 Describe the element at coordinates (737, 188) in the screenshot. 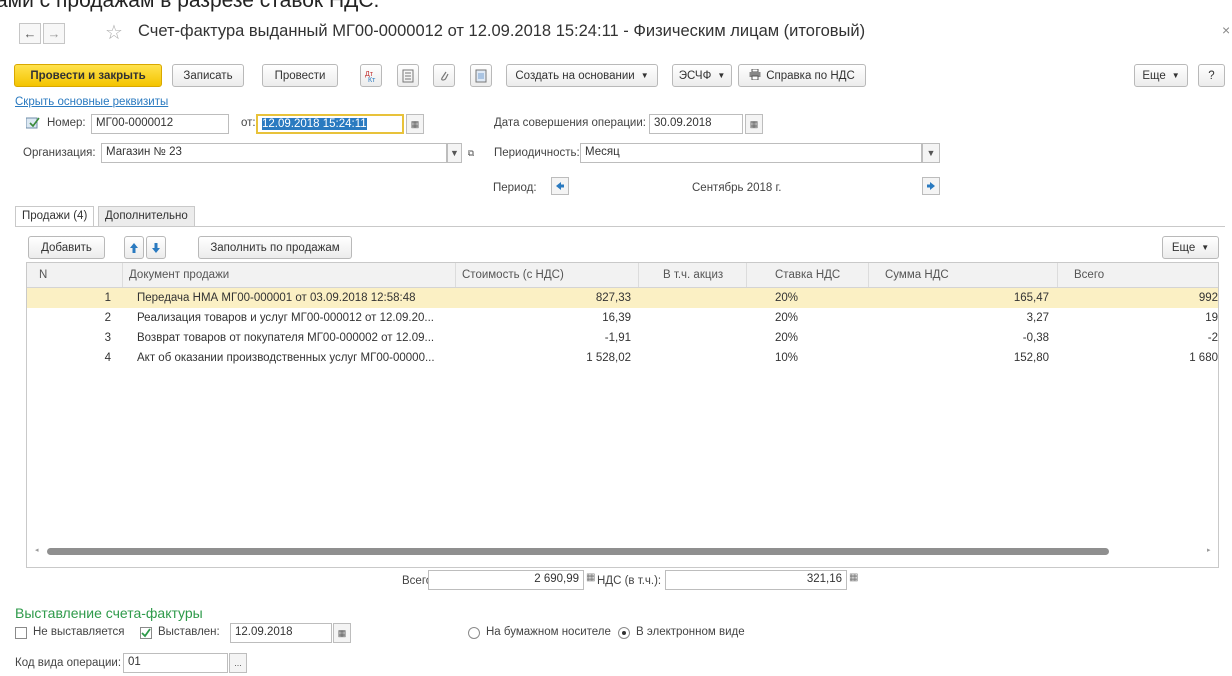

I see `period-value: Сентябрь 2018 г.` at that location.